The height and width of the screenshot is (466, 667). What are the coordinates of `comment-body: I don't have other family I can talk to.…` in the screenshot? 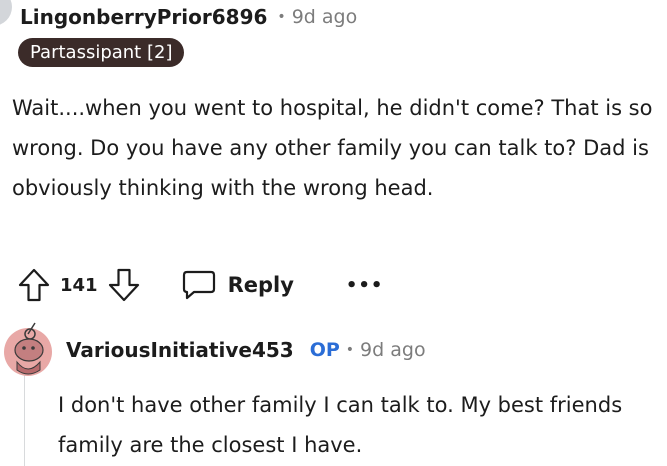 It's located at (340, 425).